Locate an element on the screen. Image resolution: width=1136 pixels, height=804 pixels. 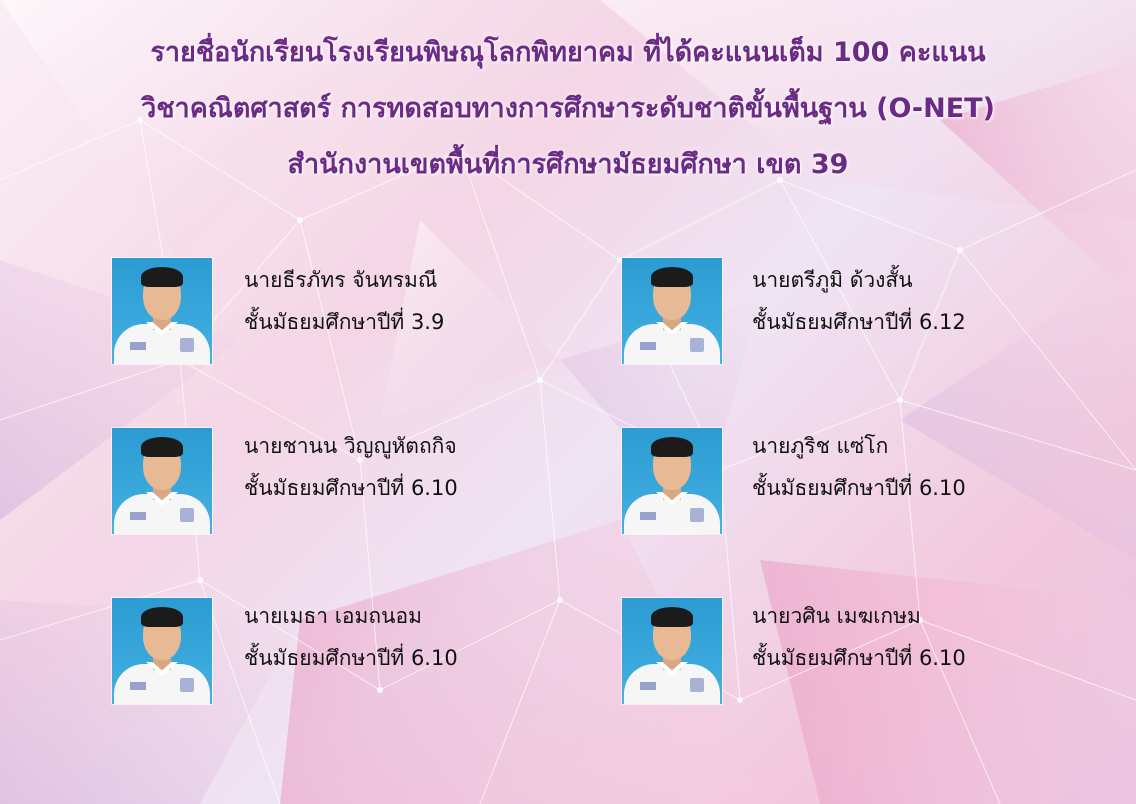
student-grade: ชั้นมัธยมศึกษาปีที่ 6.12 is located at coordinates (859, 322).